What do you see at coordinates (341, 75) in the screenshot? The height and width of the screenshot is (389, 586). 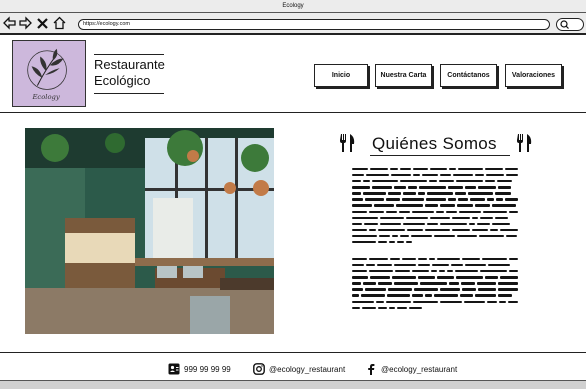 I see `nav-inicio-button: Inicio` at bounding box center [341, 75].